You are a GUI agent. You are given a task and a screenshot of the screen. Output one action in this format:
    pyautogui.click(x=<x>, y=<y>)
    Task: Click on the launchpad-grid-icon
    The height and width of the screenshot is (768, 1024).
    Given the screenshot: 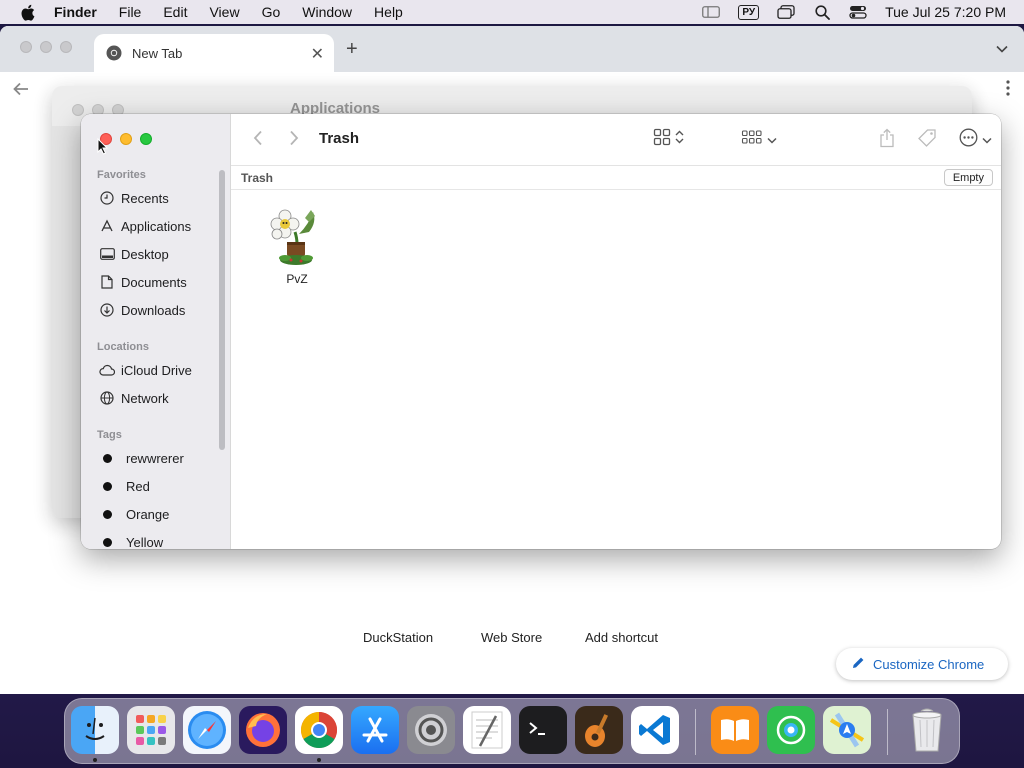 What is the action you would take?
    pyautogui.click(x=151, y=730)
    